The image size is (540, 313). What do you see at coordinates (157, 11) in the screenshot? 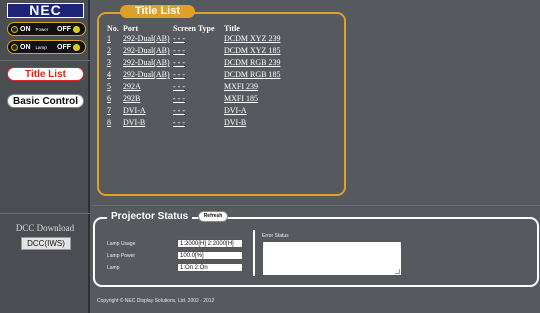
I see `title-list-tab: Title List` at bounding box center [157, 11].